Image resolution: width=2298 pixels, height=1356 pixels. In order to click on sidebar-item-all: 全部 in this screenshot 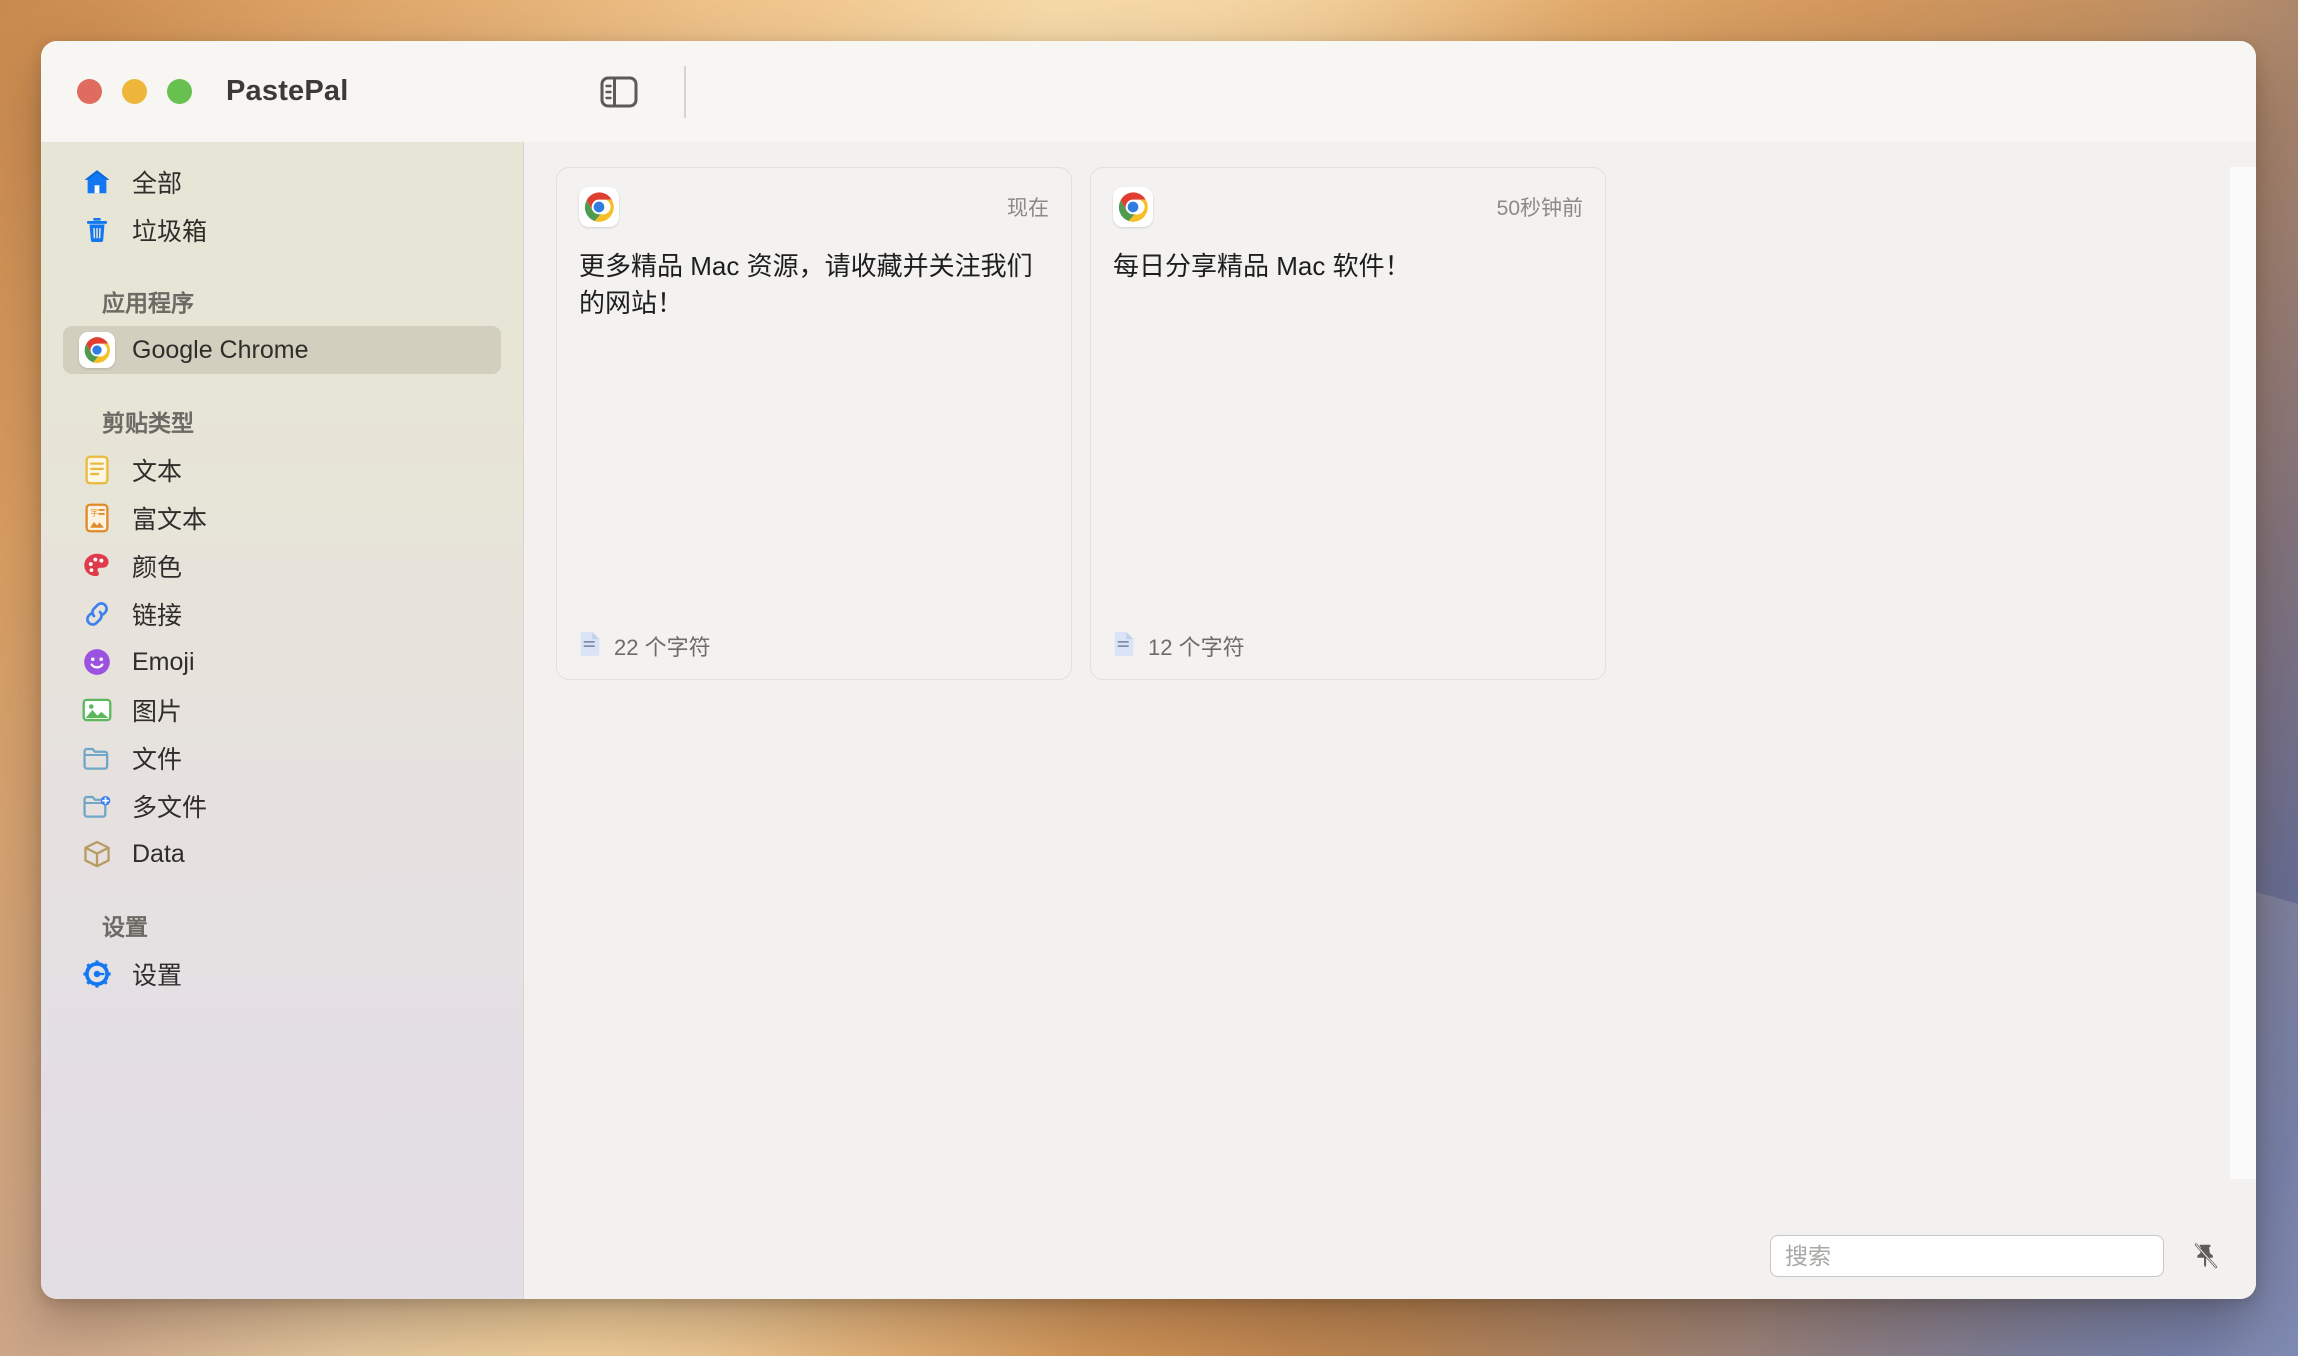, I will do `click(282, 182)`.